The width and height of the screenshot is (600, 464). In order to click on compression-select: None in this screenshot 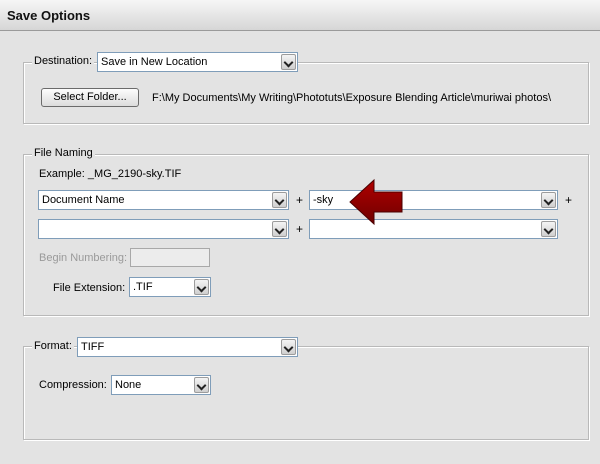, I will do `click(161, 385)`.